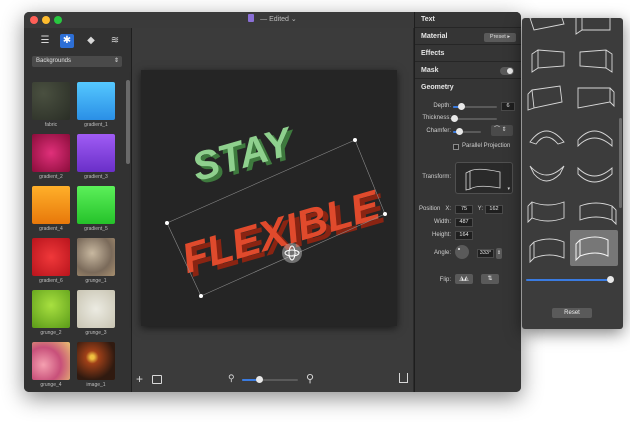 This screenshot has width=630, height=427. I want to click on shape-option-flat, so click(547, 28).